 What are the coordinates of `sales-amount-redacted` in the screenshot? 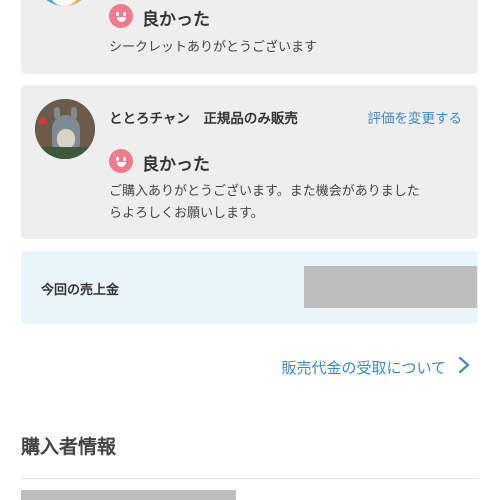 It's located at (390, 287).